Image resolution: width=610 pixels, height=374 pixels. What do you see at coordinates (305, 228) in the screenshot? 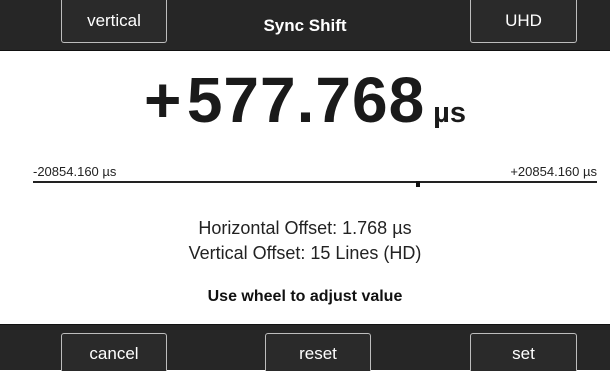
I see `horizontal-offset-text: Horizontal Offset: 1.768 µs` at bounding box center [305, 228].